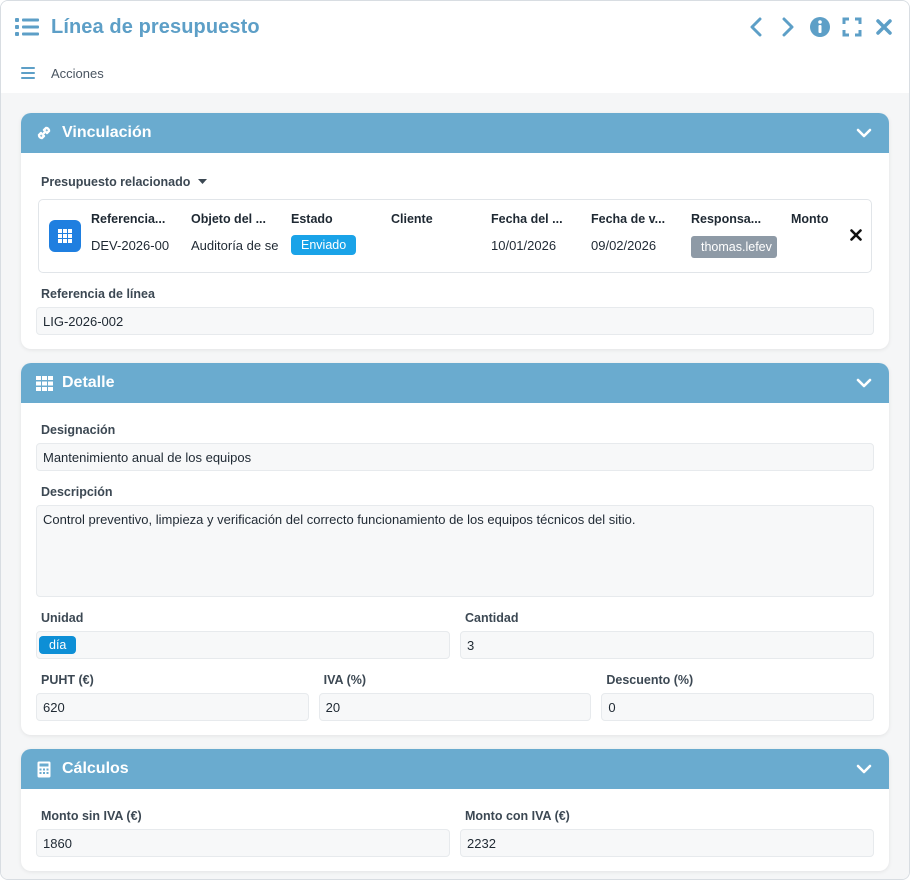  Describe the element at coordinates (44, 133) in the screenshot. I see `link-icon` at that location.